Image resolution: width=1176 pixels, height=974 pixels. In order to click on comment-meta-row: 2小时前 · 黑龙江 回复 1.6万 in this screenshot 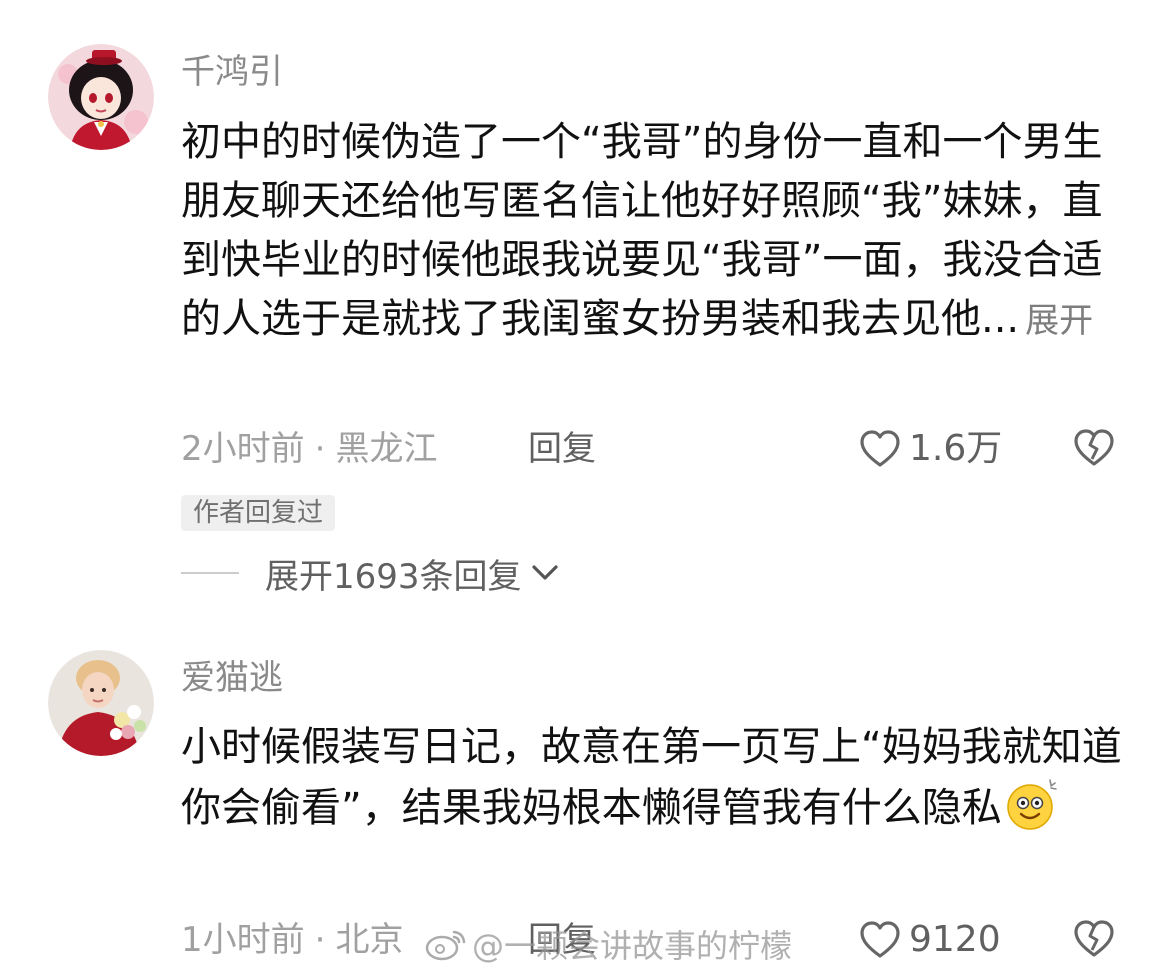, I will do `click(678, 449)`.